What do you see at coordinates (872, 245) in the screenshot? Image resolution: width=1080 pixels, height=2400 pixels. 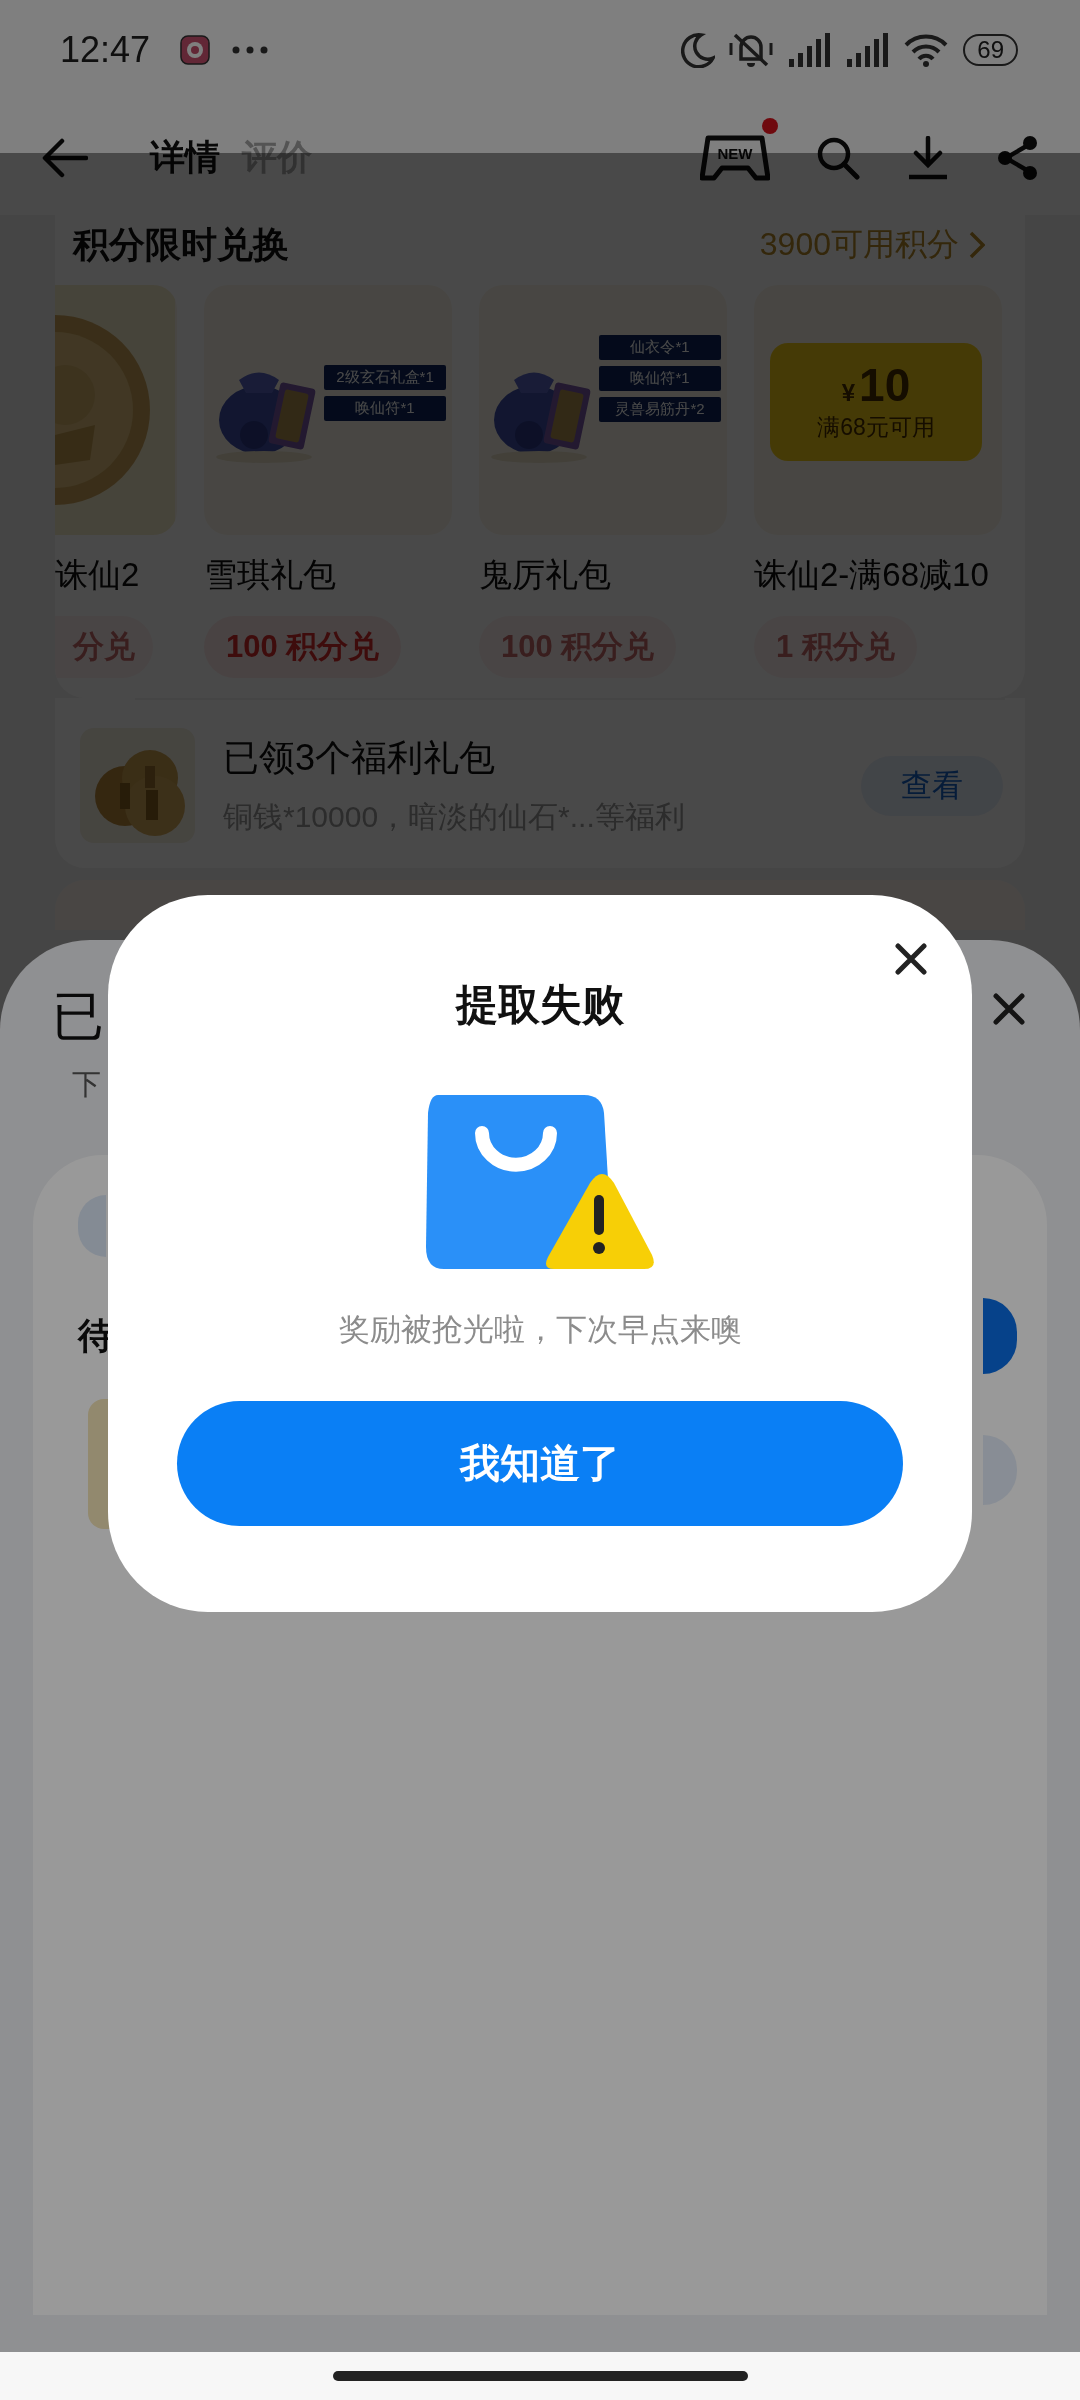 I see `points-link: 3900可用积分` at bounding box center [872, 245].